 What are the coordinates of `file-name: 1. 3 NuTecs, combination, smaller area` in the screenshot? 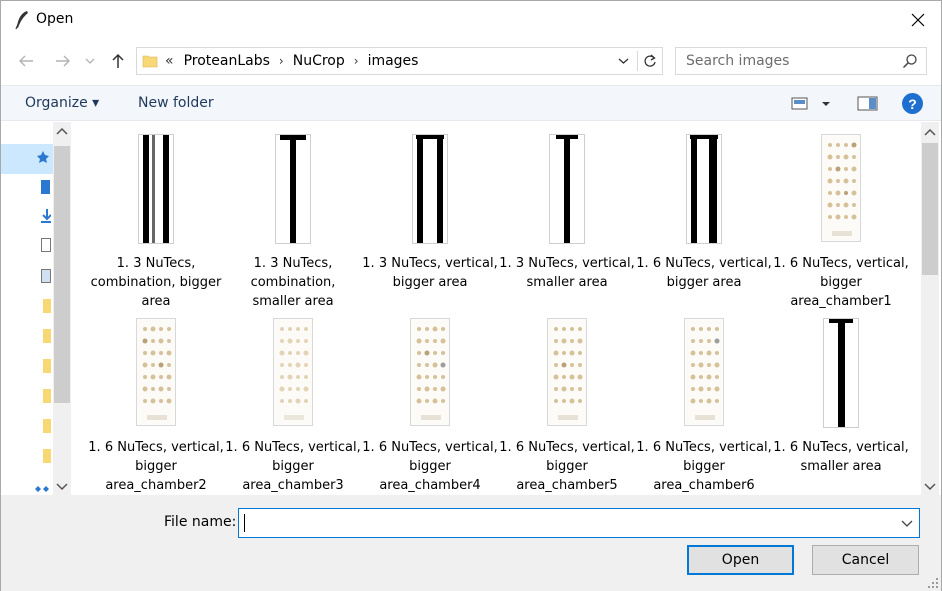 It's located at (293, 282).